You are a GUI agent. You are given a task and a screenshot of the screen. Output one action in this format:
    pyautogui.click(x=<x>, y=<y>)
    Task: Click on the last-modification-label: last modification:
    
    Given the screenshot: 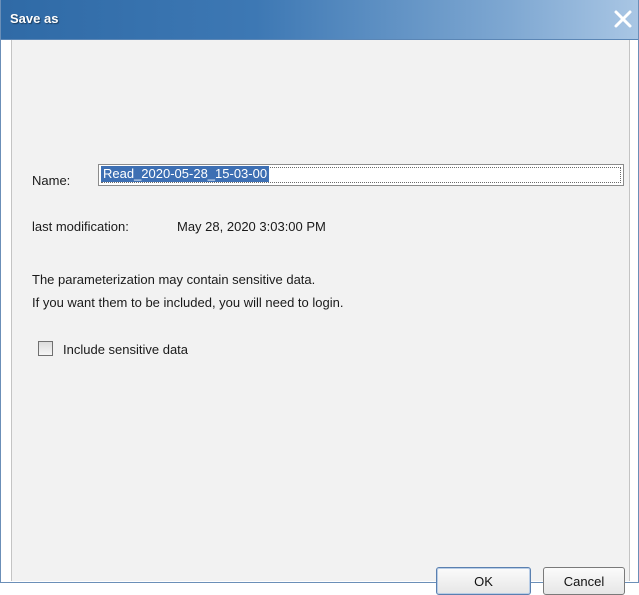 What is the action you would take?
    pyautogui.click(x=80, y=226)
    